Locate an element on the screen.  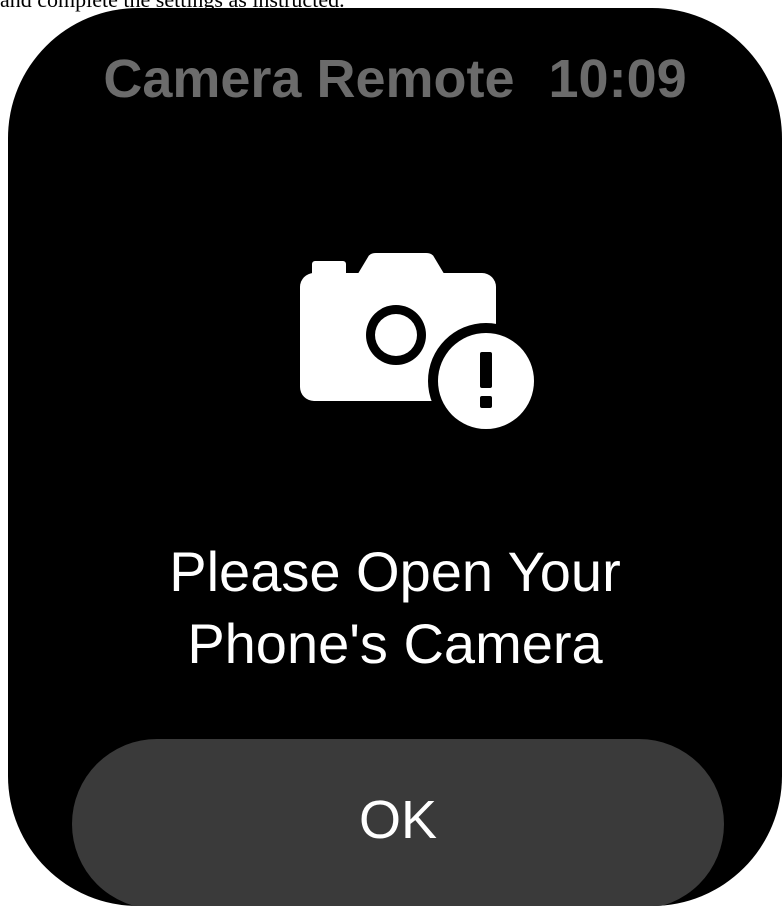
camera-alert-svg is located at coordinates (419, 346).